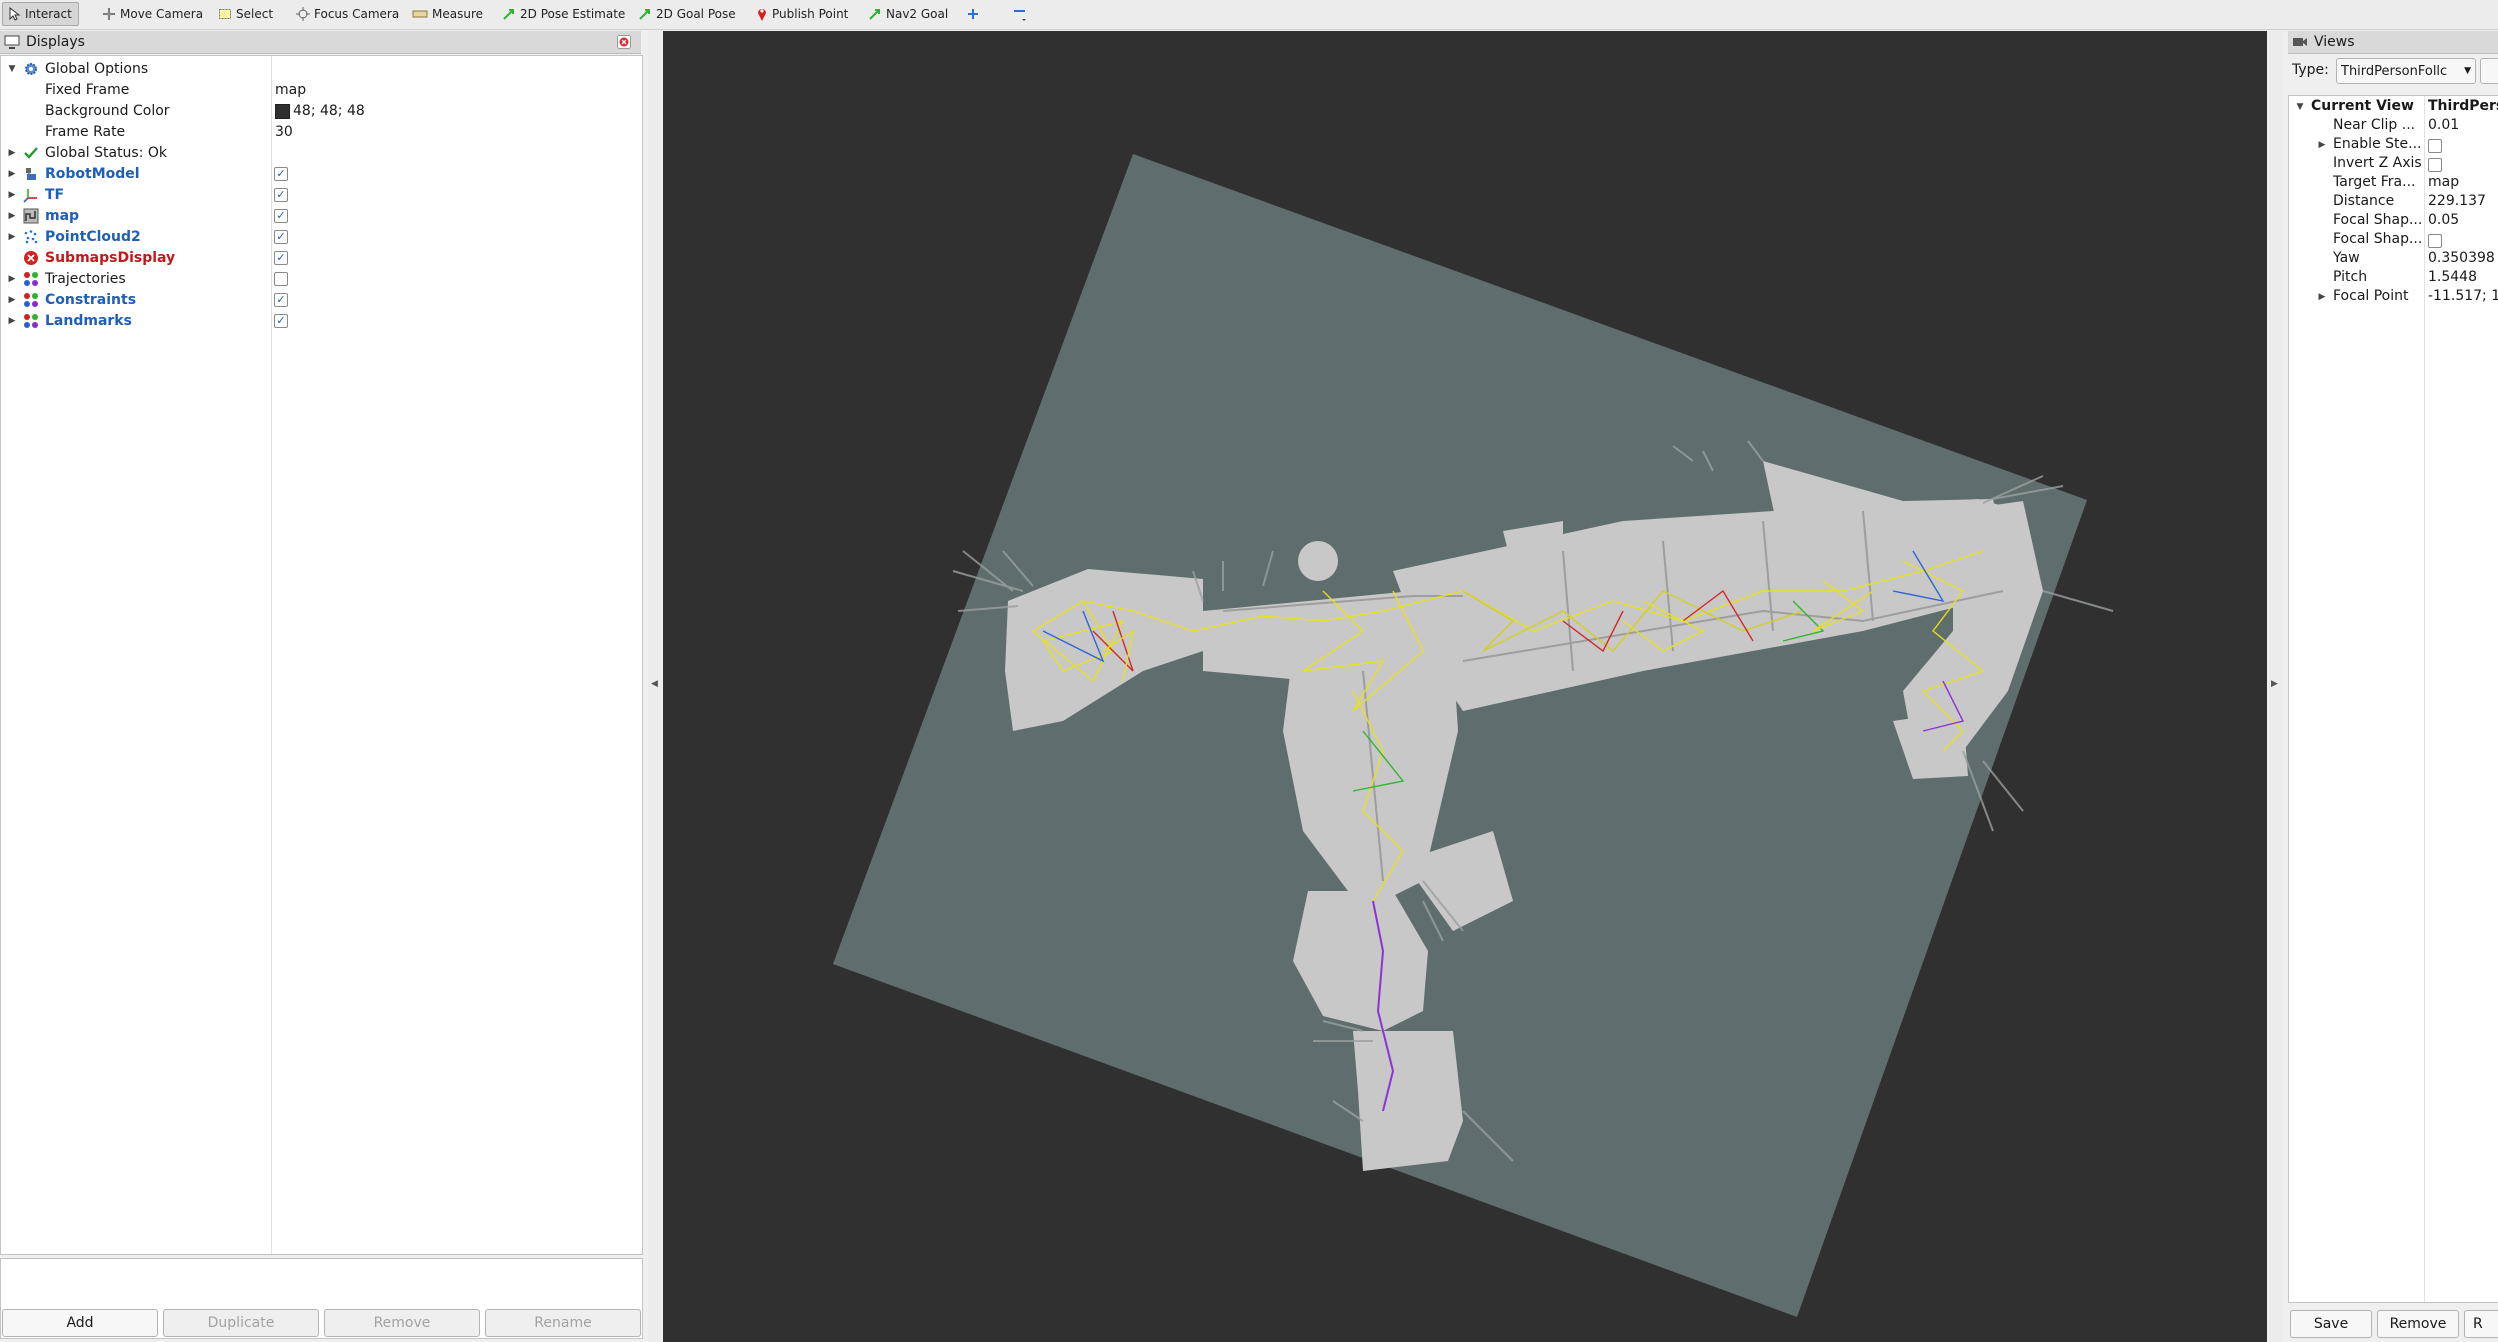 The image size is (2498, 1342). What do you see at coordinates (447, 14) in the screenshot?
I see `measure-tool-button: Measure` at bounding box center [447, 14].